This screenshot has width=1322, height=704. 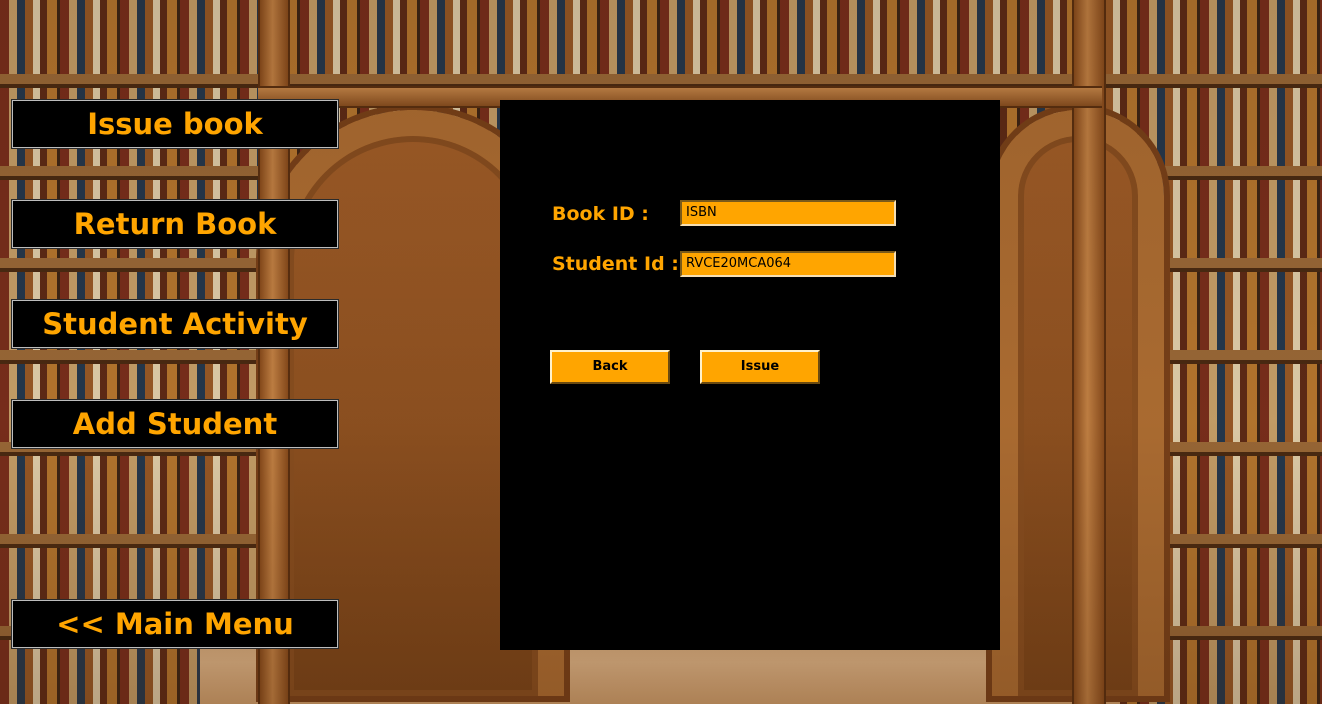 I want to click on book-id-label: Book ID :, so click(x=600, y=214).